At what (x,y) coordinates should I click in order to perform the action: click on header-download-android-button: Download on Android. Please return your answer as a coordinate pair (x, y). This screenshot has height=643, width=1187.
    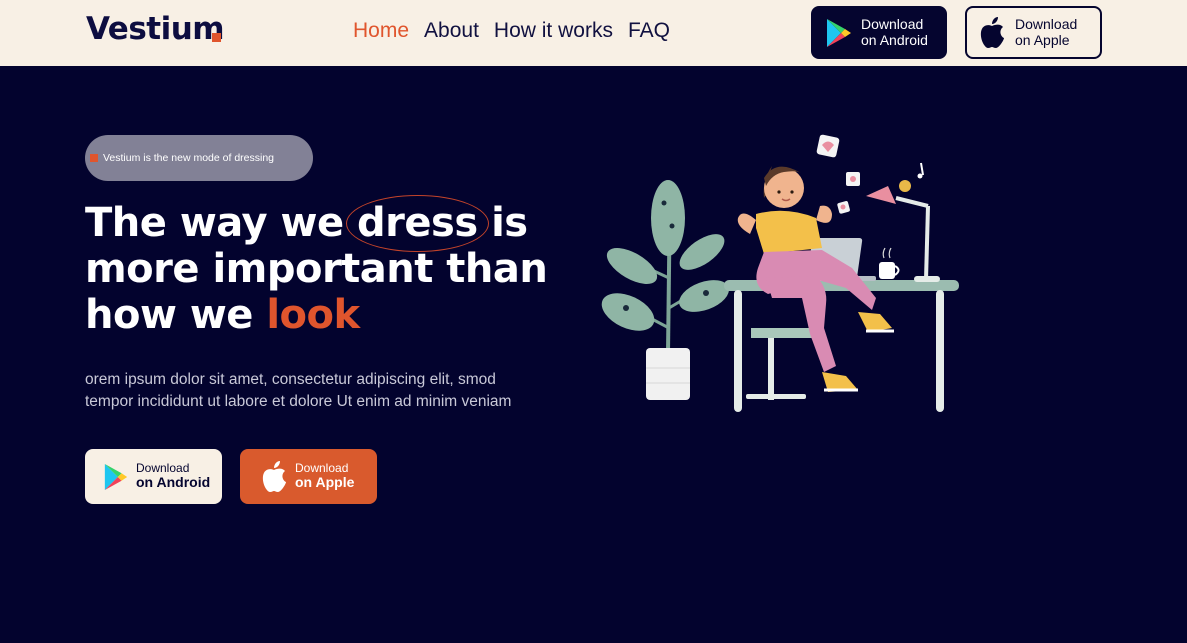
    Looking at the image, I should click on (879, 32).